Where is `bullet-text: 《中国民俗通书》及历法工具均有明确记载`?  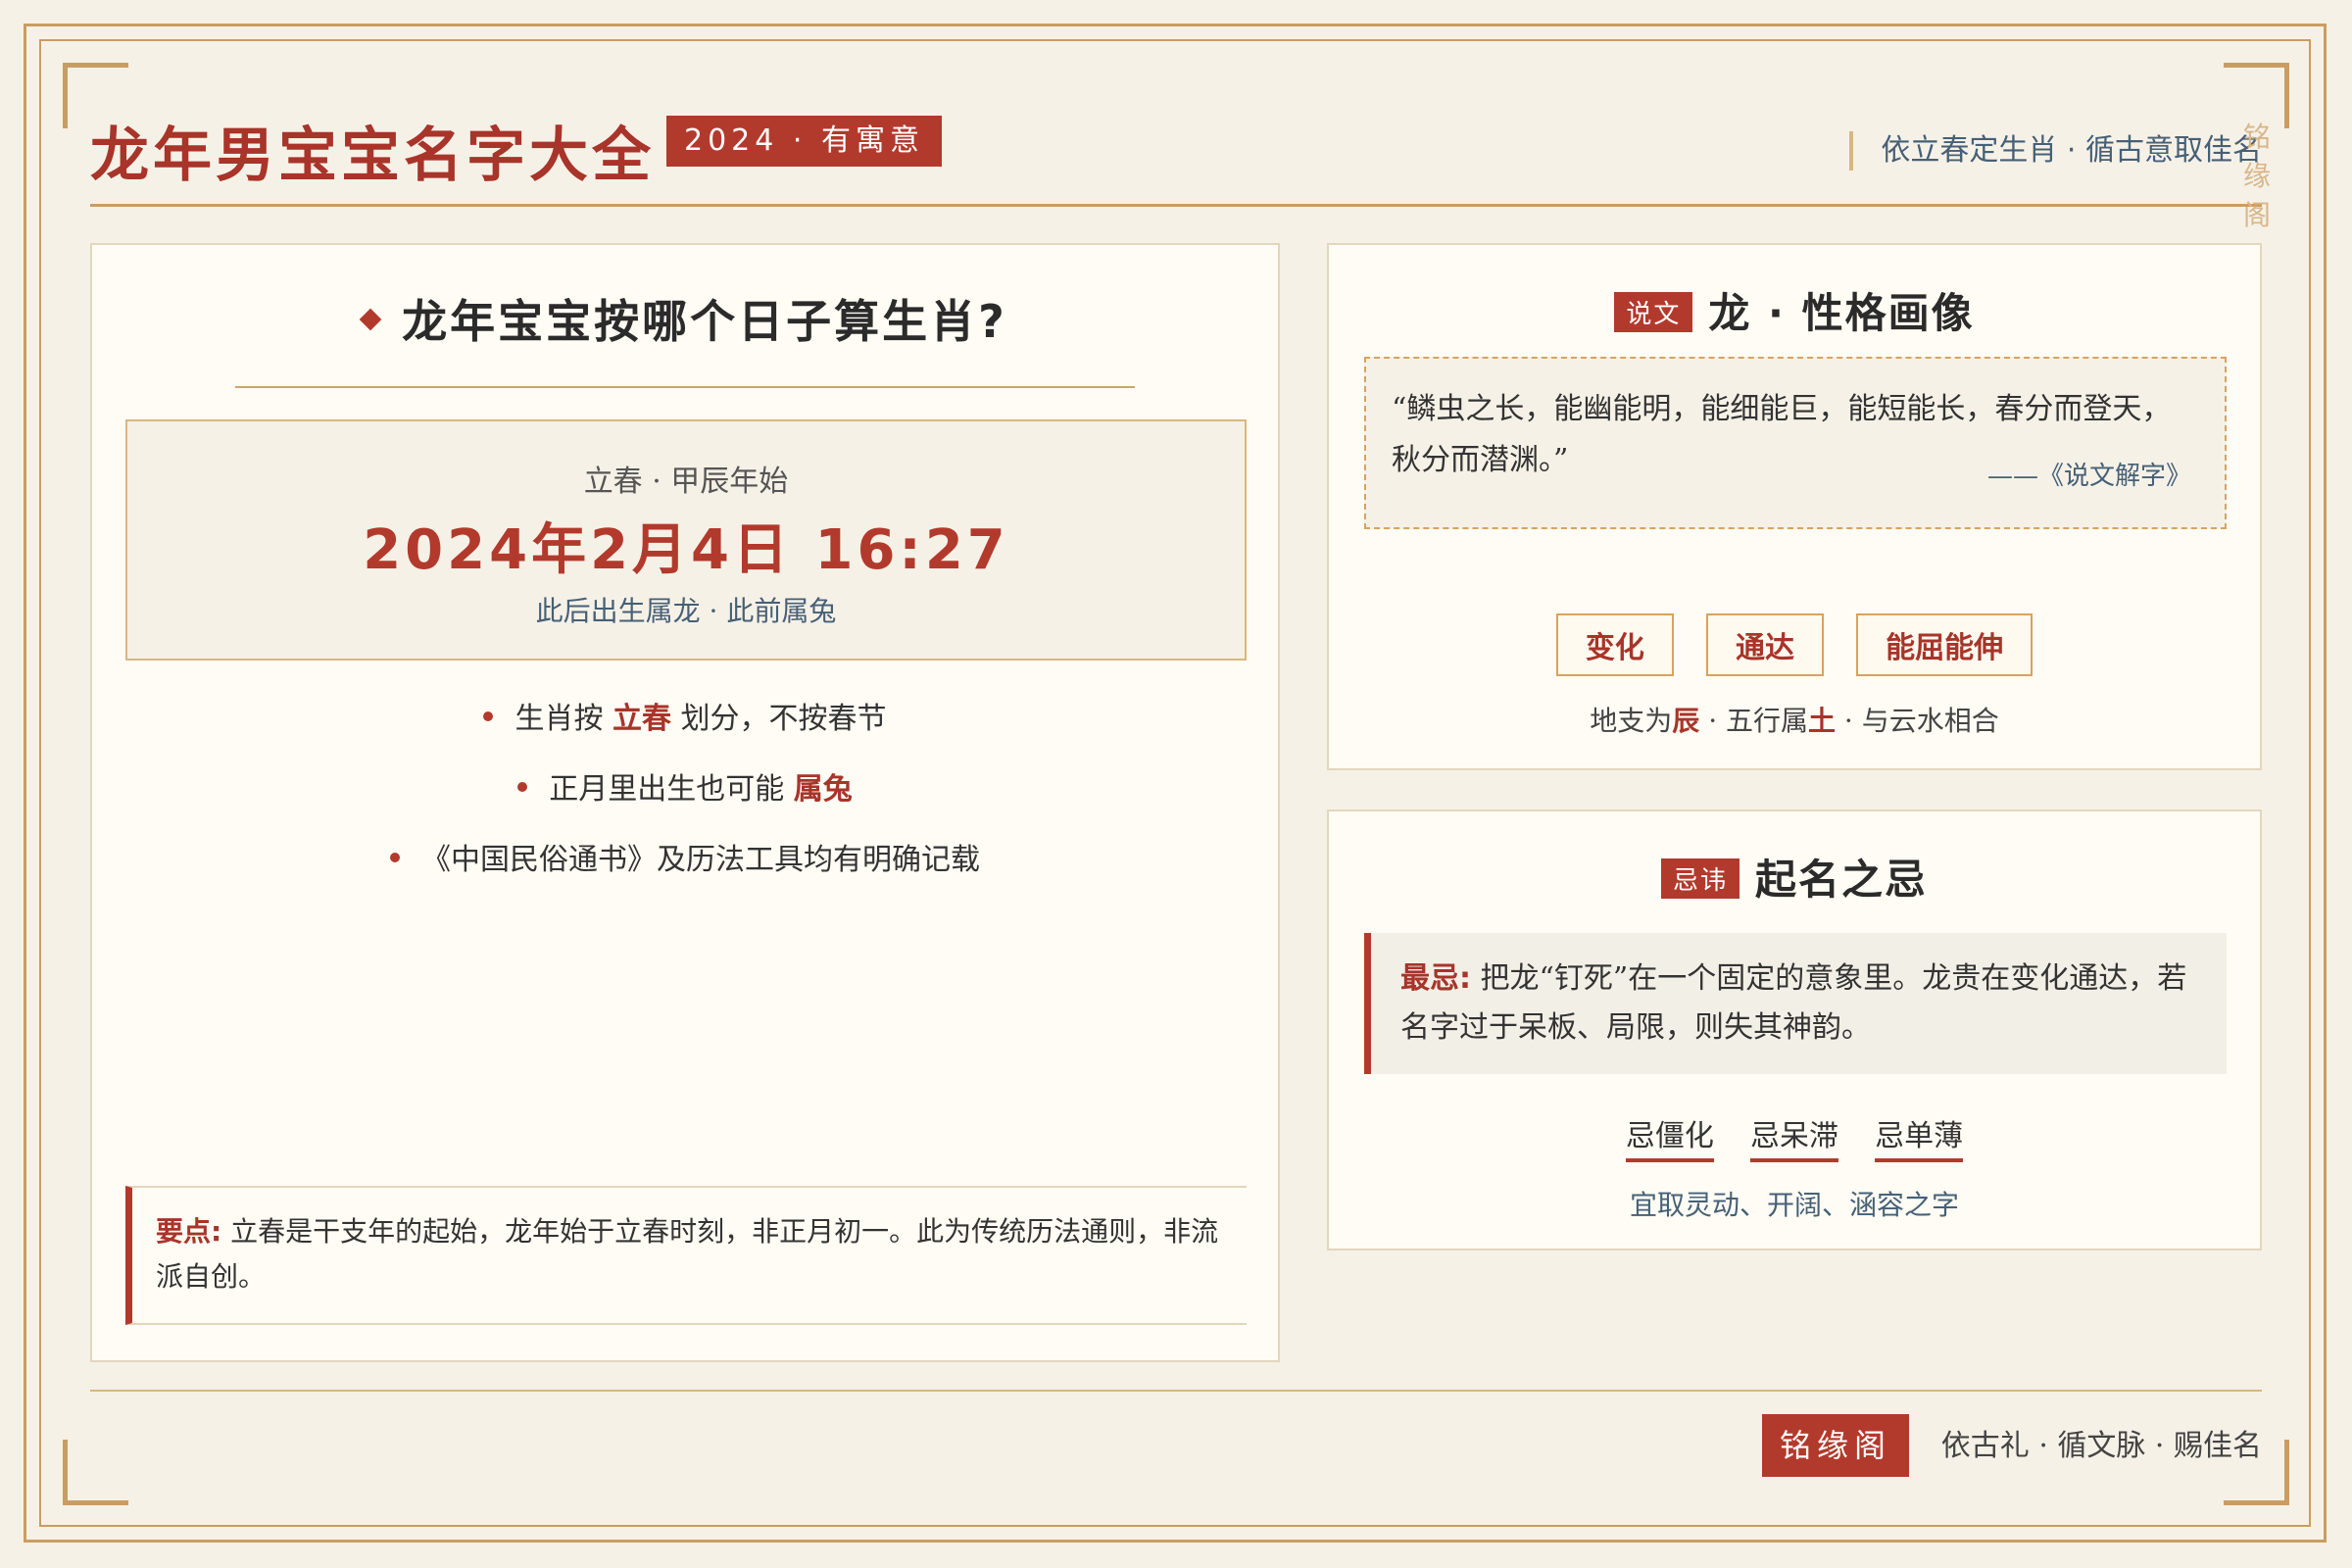 bullet-text: 《中国民俗通书》及历法工具均有明确记载 is located at coordinates (700, 860).